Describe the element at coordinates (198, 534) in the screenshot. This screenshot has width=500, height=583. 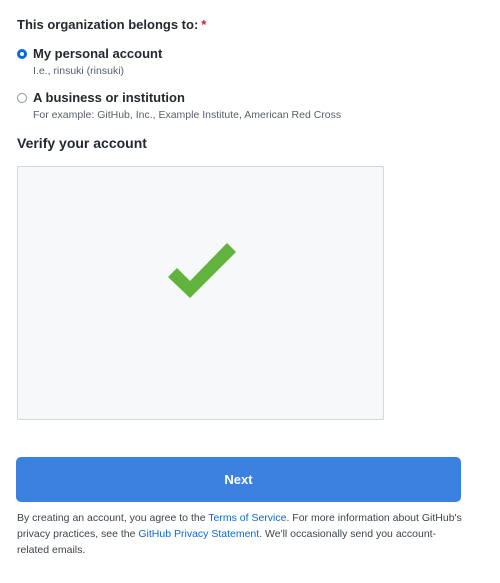
I see `privacy-statement-link: GitHub Privacy Statement` at that location.